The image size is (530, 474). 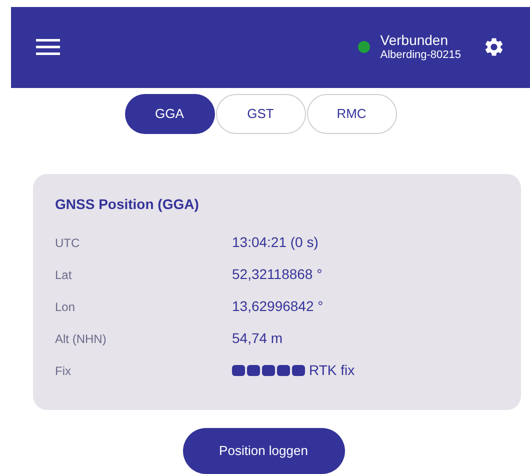 What do you see at coordinates (63, 371) in the screenshot?
I see `field-label: Fix` at bounding box center [63, 371].